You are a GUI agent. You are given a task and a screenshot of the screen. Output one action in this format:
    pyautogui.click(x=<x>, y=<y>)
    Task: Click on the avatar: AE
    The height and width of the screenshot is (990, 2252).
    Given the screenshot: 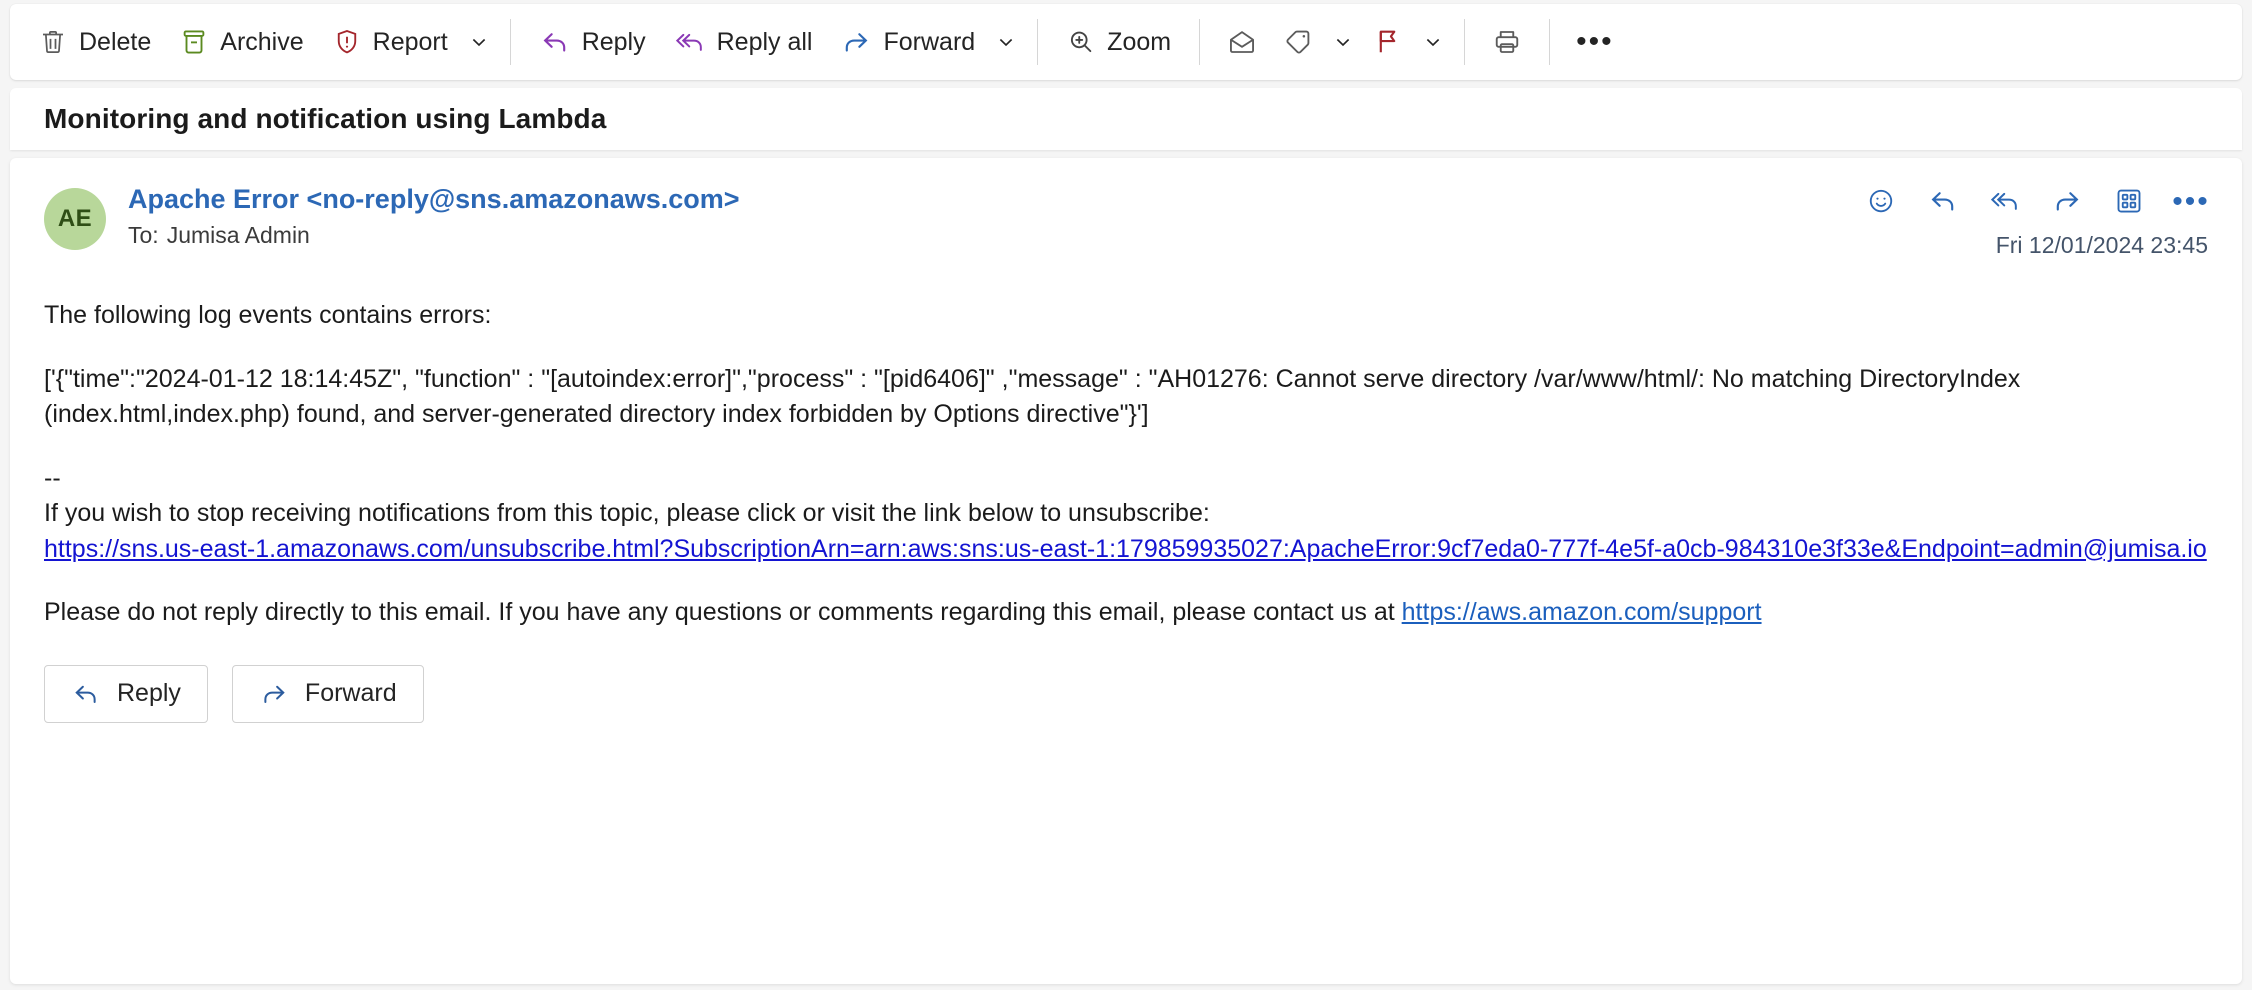 What is the action you would take?
    pyautogui.click(x=75, y=219)
    